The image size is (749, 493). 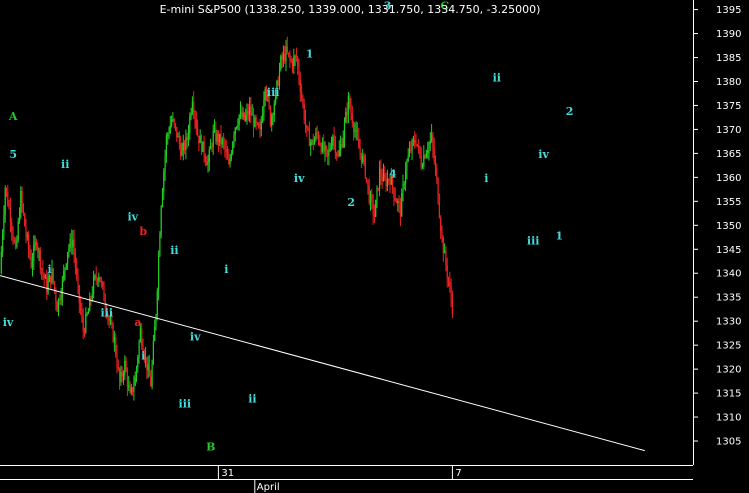 What do you see at coordinates (728, 250) in the screenshot?
I see `y-tick-label: 1345` at bounding box center [728, 250].